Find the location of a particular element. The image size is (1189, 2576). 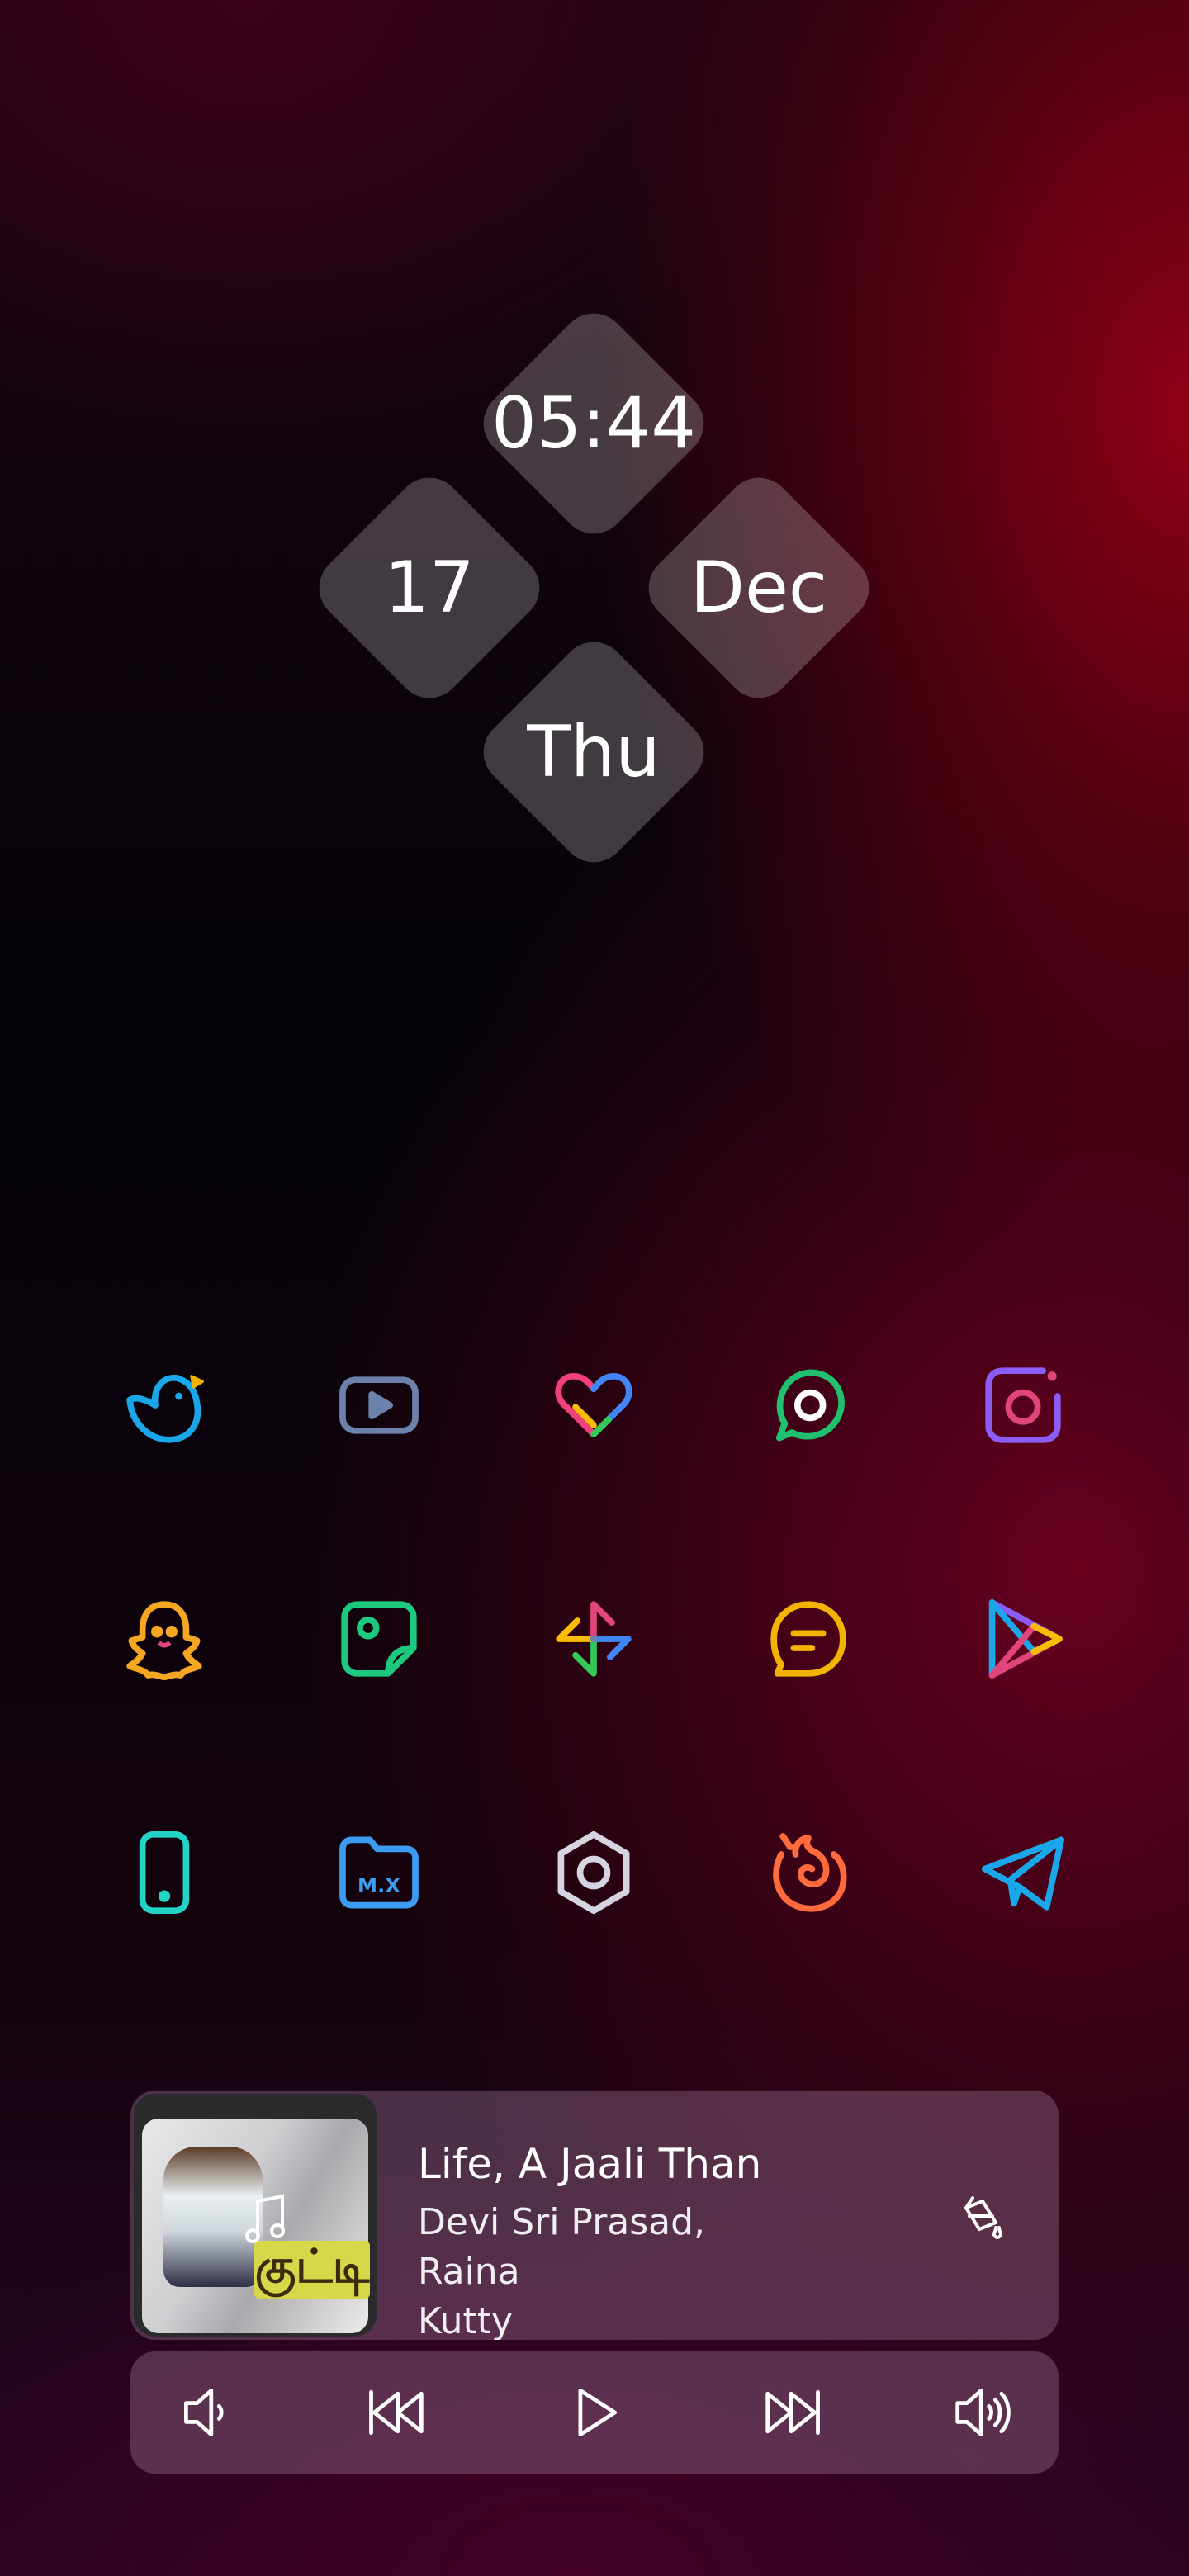

whatsapp-icon is located at coordinates (808, 1405).